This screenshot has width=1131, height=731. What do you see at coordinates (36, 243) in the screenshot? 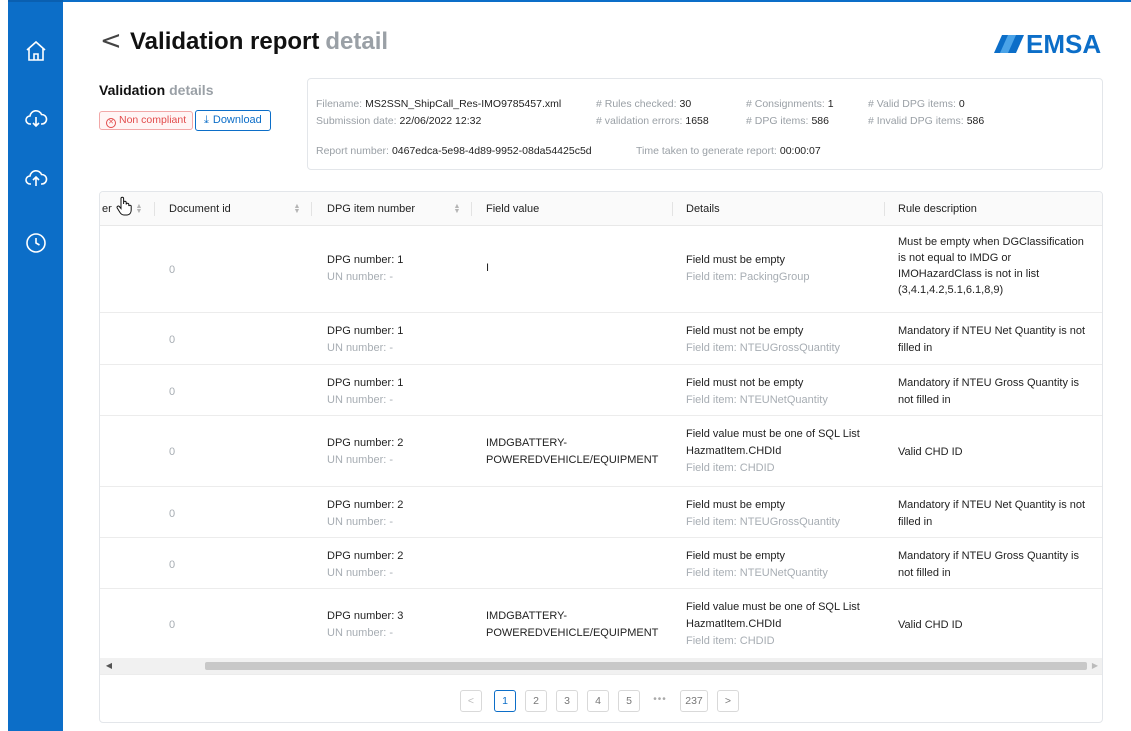
I see `history-icon` at bounding box center [36, 243].